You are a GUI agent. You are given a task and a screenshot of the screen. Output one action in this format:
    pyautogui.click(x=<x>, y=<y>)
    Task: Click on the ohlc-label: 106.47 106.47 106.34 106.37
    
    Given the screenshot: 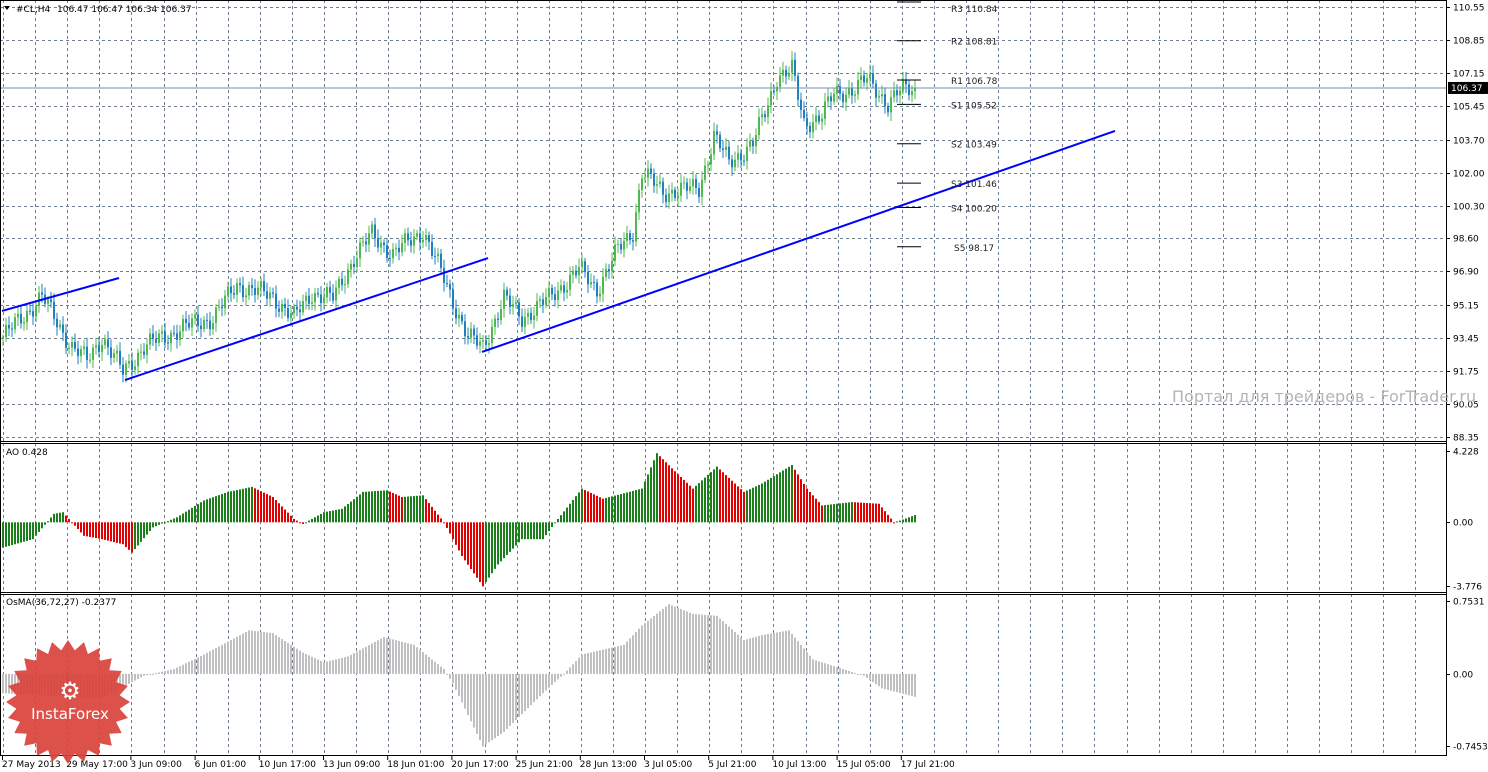 What is the action you would take?
    pyautogui.click(x=124, y=10)
    